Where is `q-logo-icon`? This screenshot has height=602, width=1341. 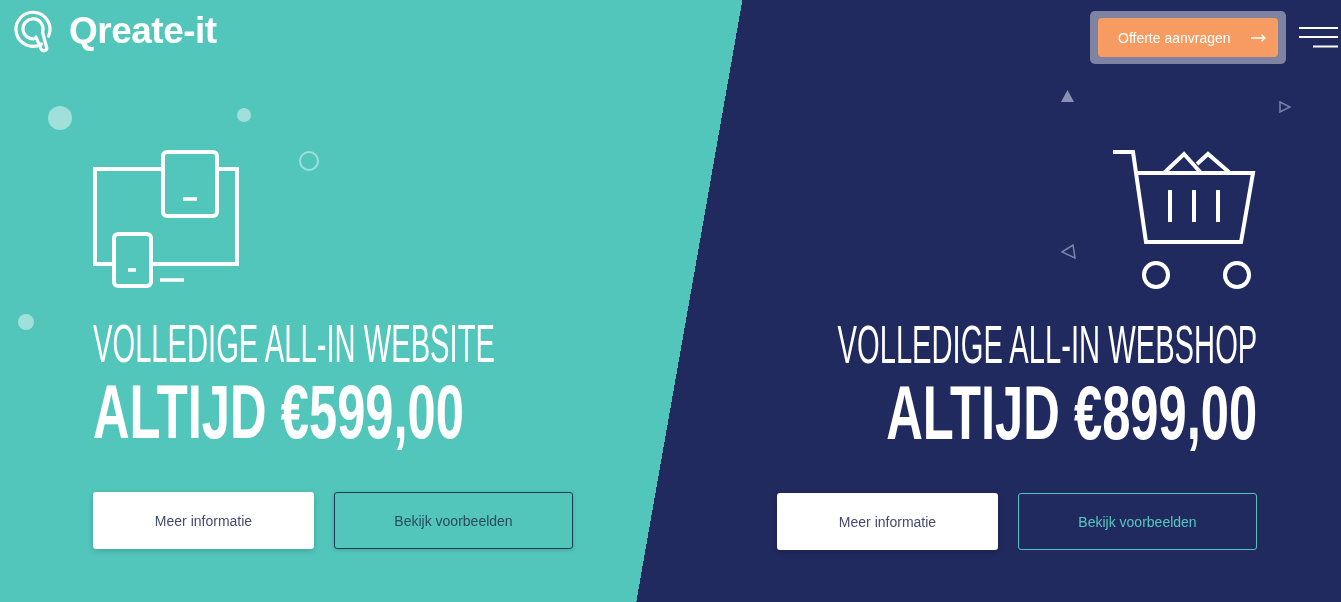 q-logo-icon is located at coordinates (33, 31).